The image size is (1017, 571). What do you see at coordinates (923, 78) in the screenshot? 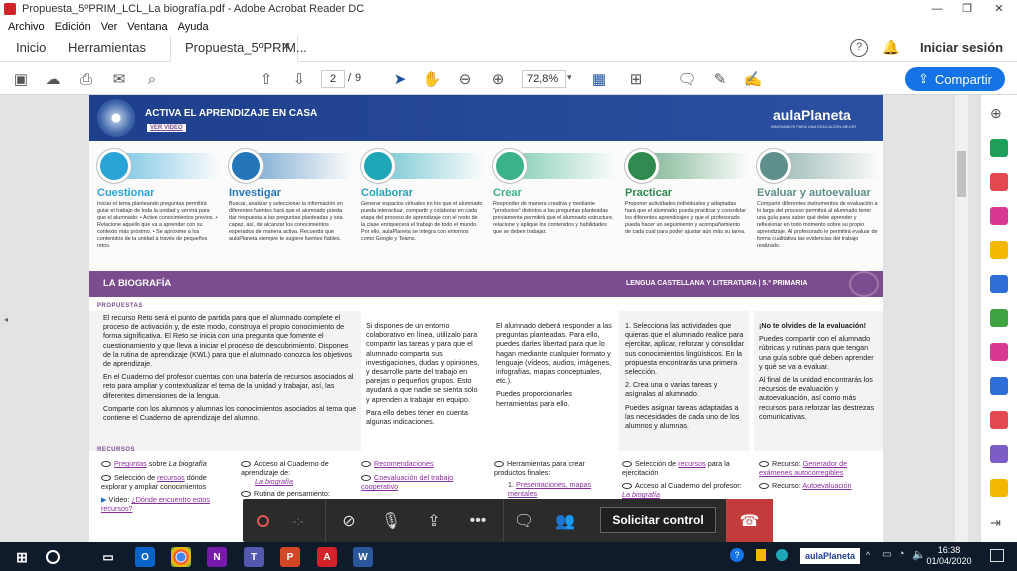
I see `share-icon: ⇪` at bounding box center [923, 78].